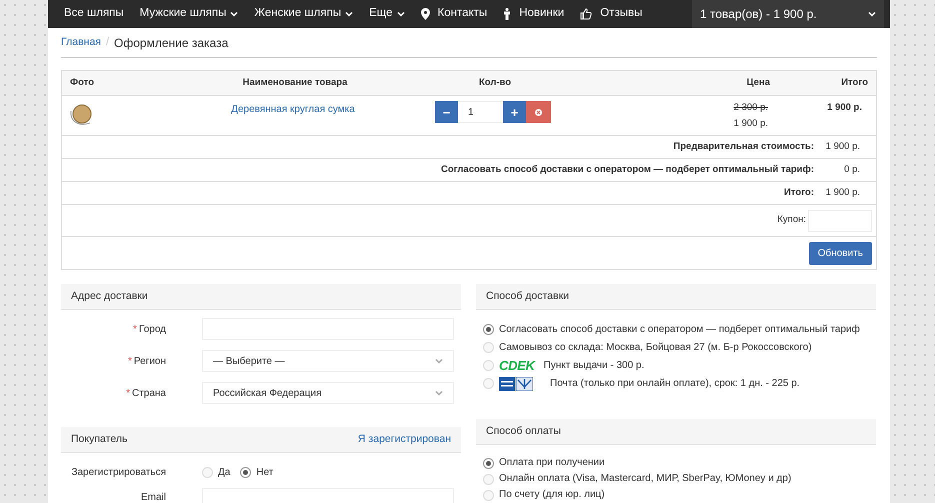 The image size is (935, 503). I want to click on radio-label: Согласовать способ доставки с оператором — подберет оптимальный тариф, so click(679, 330).